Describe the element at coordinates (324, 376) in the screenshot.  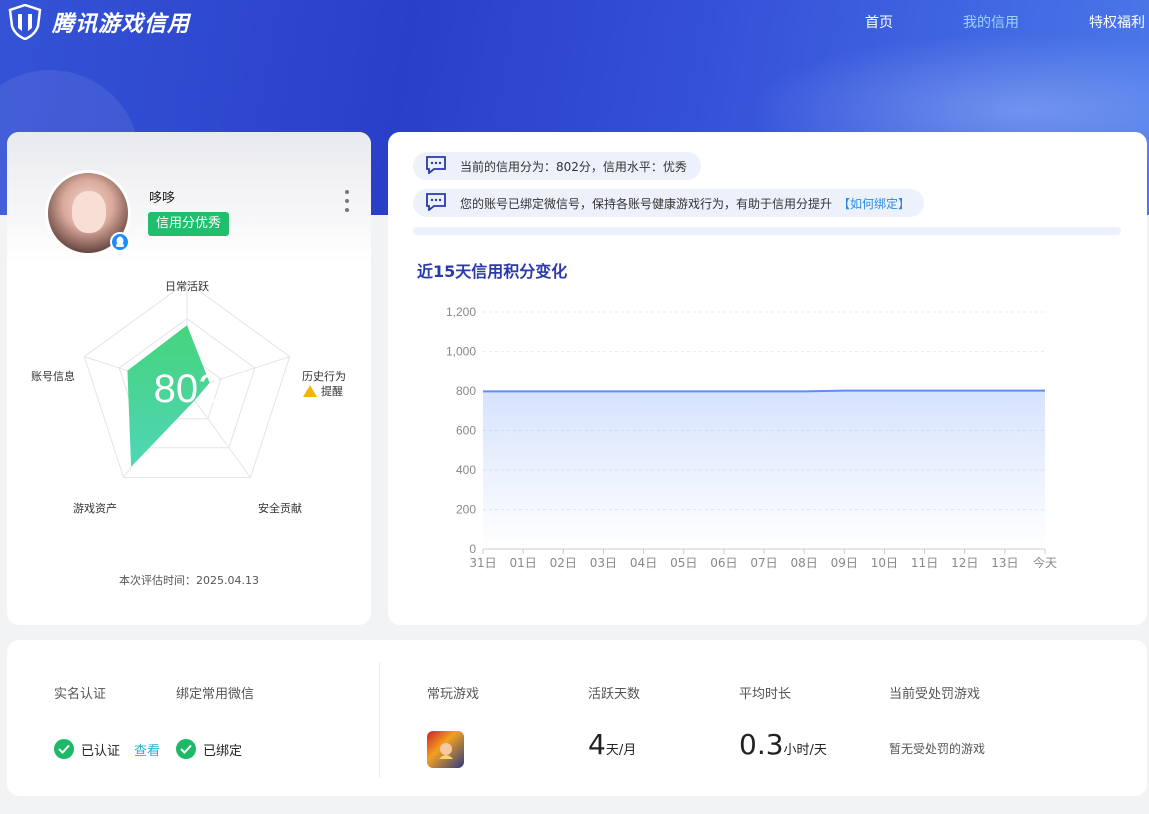
I see `radar-label-history: 历史行为` at that location.